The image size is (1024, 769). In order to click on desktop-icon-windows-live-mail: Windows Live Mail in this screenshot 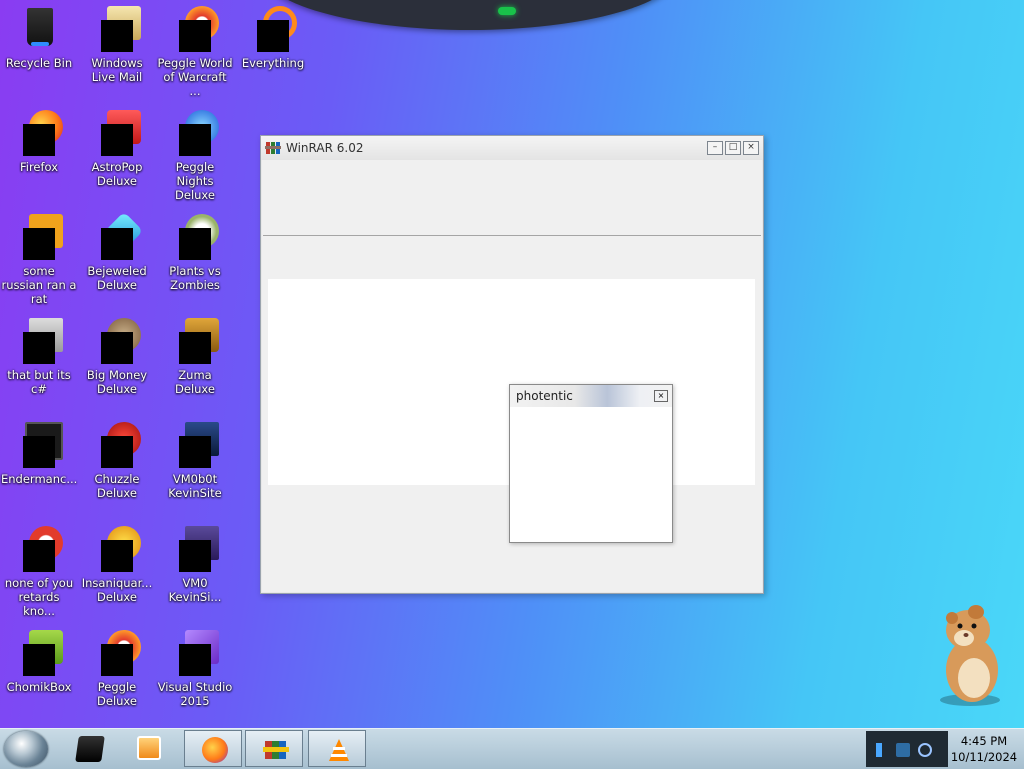, I will do `click(117, 45)`.